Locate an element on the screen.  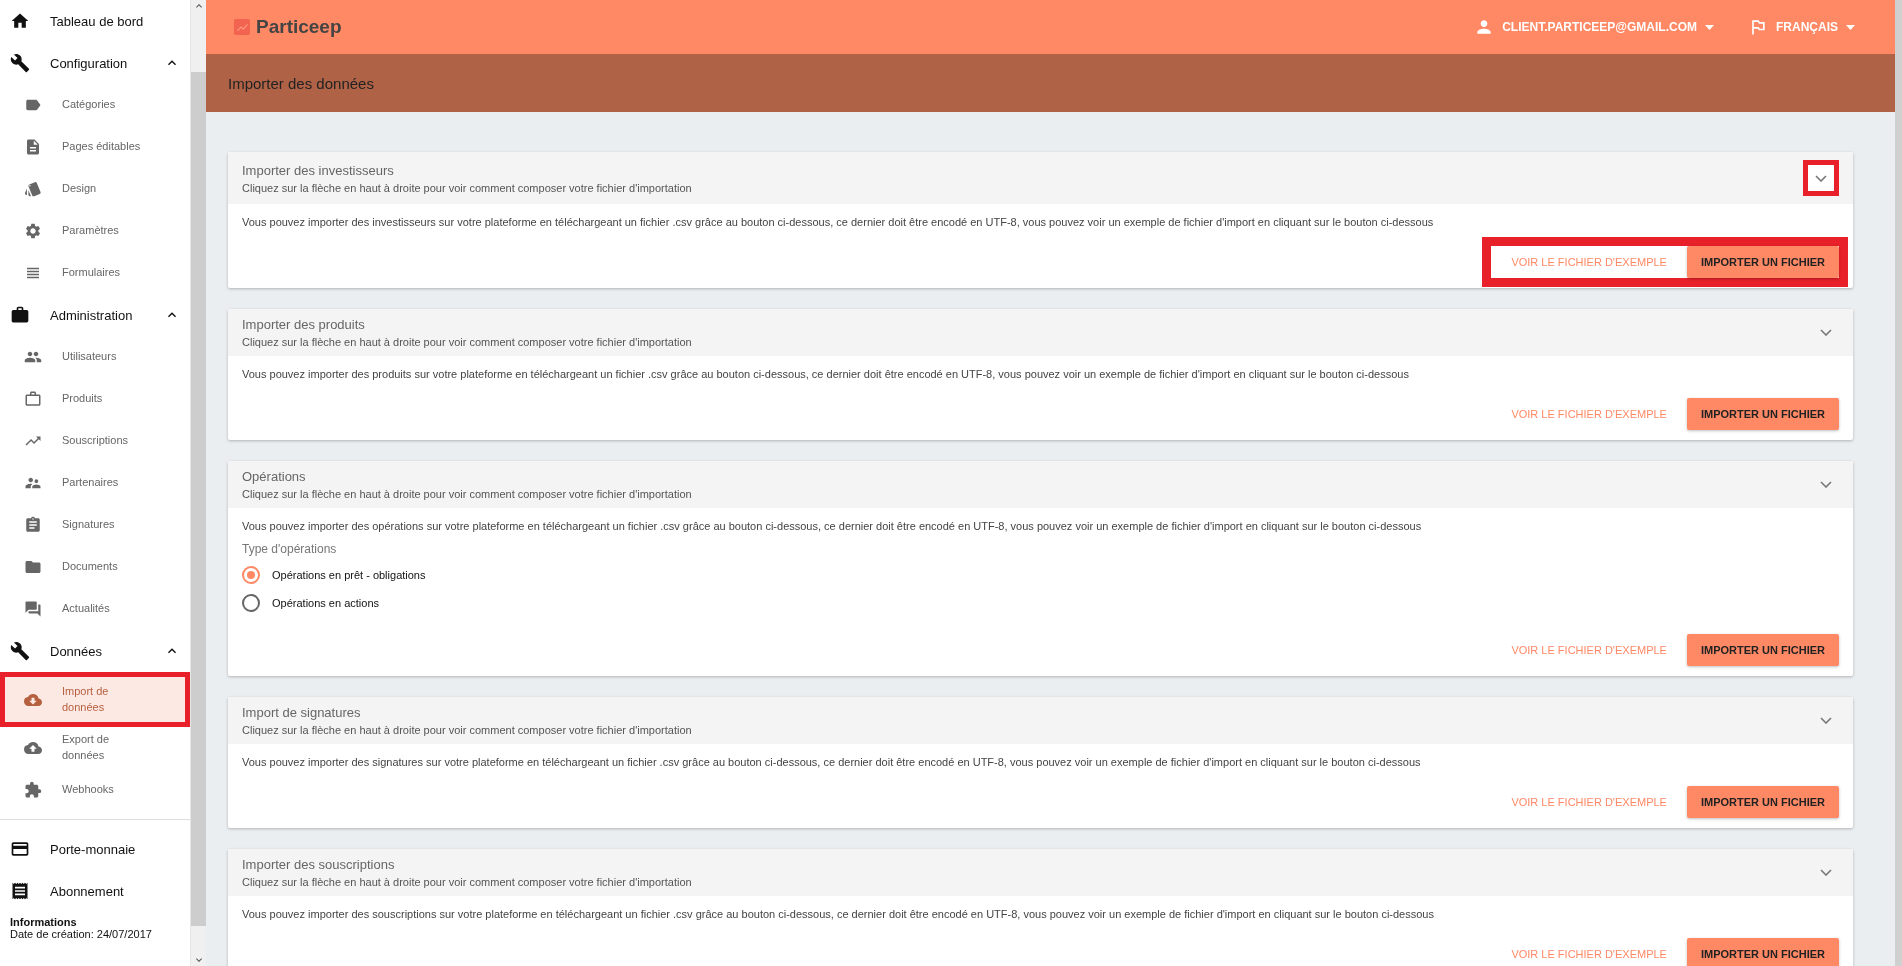
sidebar-item: Produits is located at coordinates (95, 399).